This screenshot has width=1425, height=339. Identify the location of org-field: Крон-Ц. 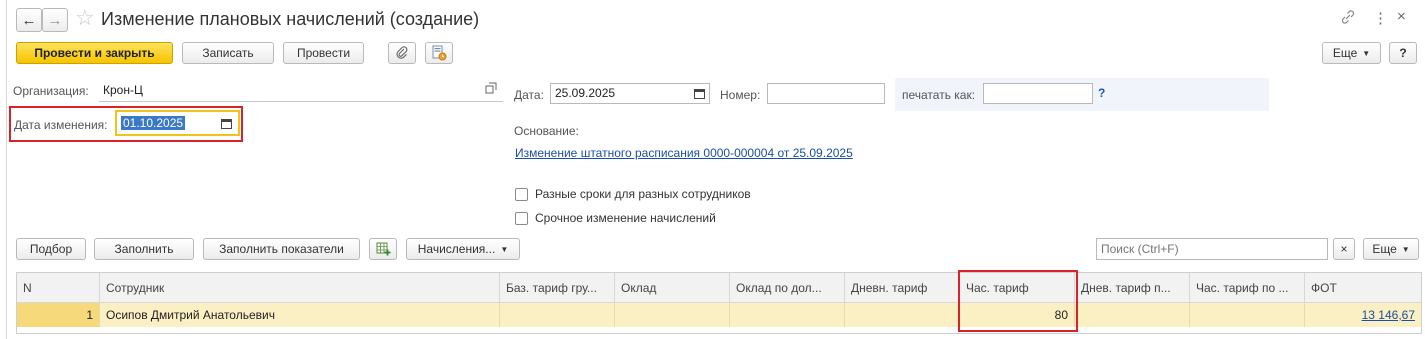
(301, 91).